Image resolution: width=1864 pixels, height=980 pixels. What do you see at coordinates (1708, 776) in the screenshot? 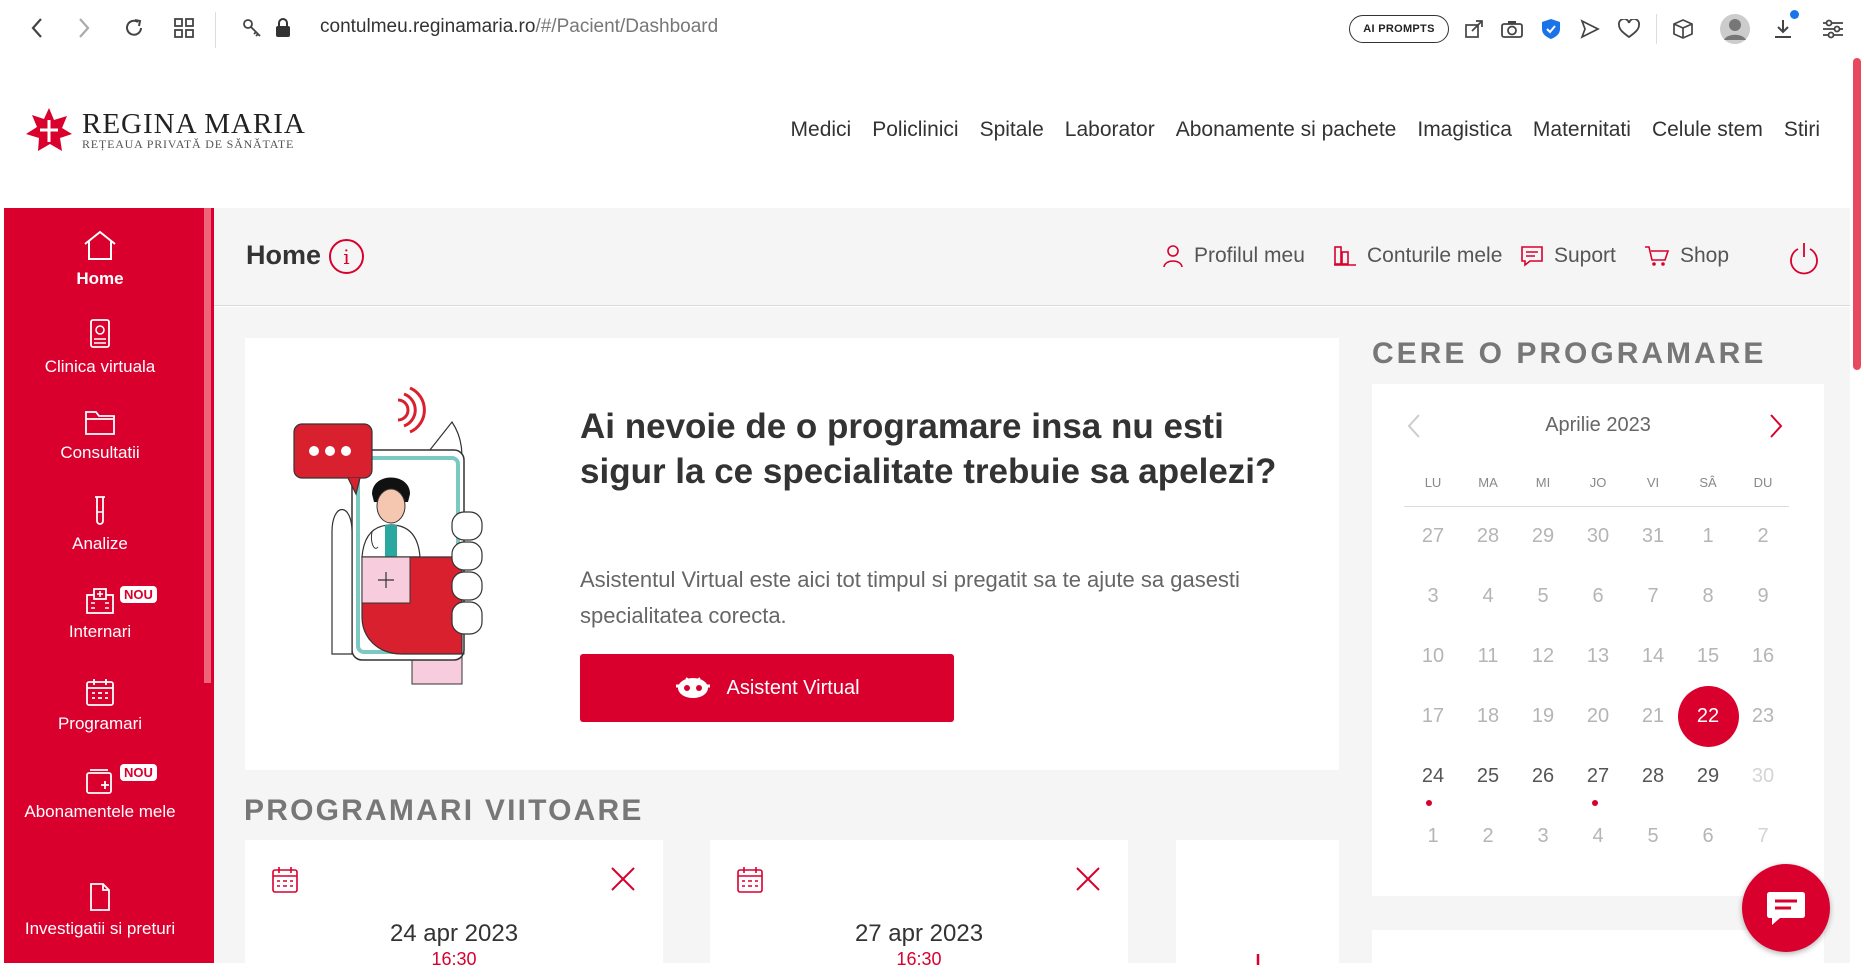
I see `calendar-day: 29` at bounding box center [1708, 776].